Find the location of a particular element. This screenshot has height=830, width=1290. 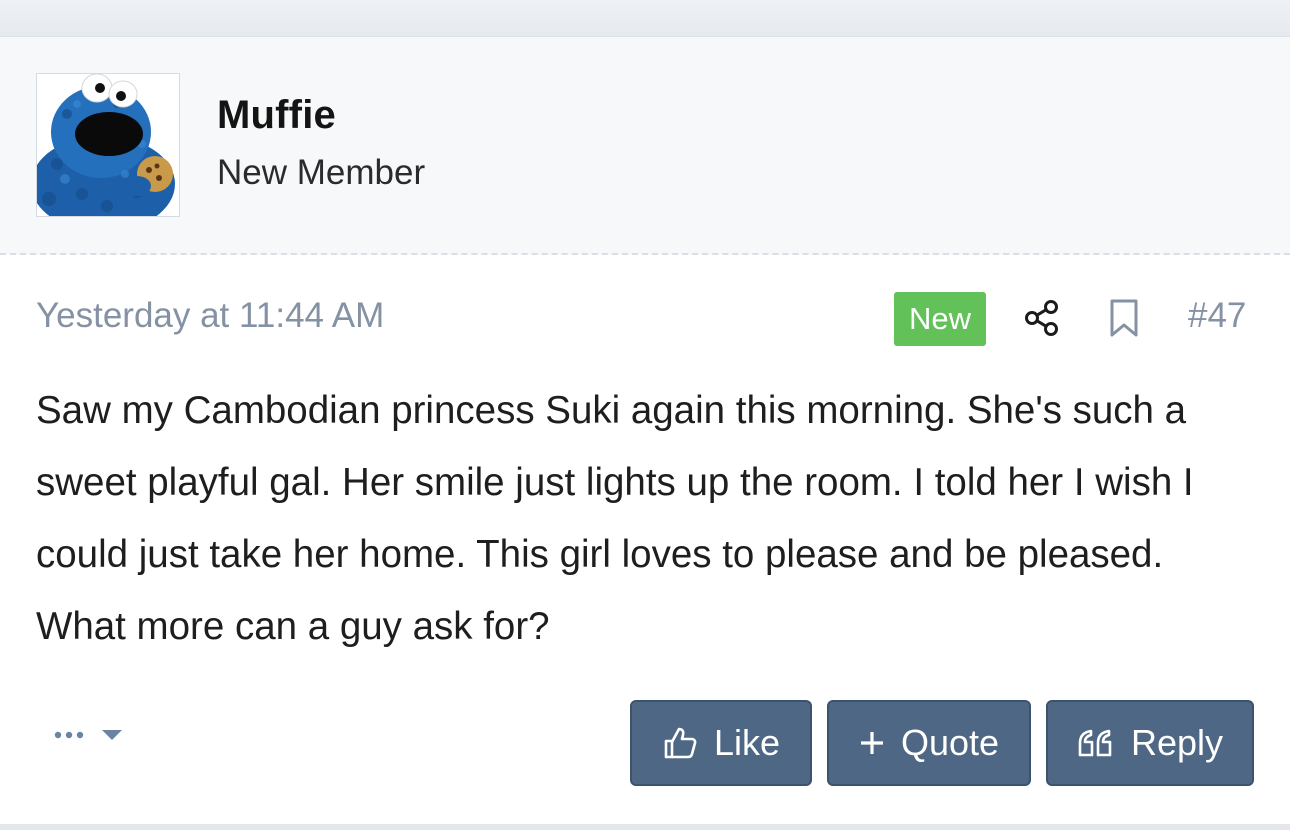

new-badge: New is located at coordinates (940, 319).